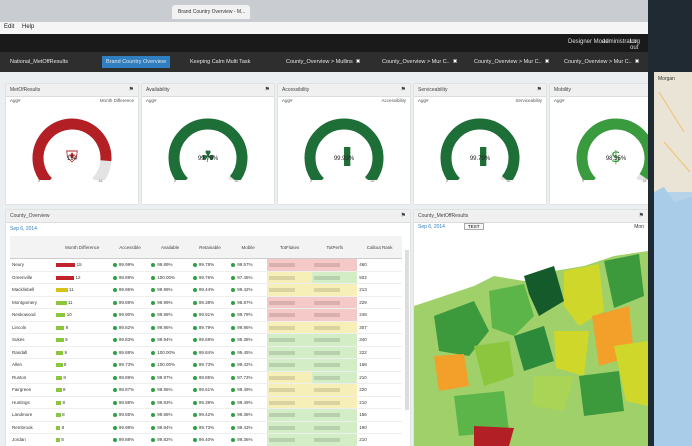 This screenshot has width=692, height=446. I want to click on table-row: Rembrook 8 99.98% 99.84% 99.73% 99.43% 190, so click(206, 427).